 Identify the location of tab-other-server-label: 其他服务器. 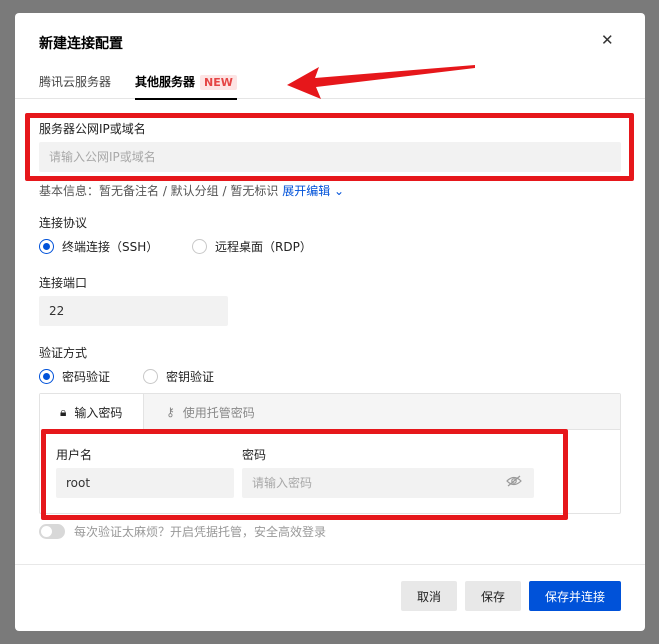
(165, 82).